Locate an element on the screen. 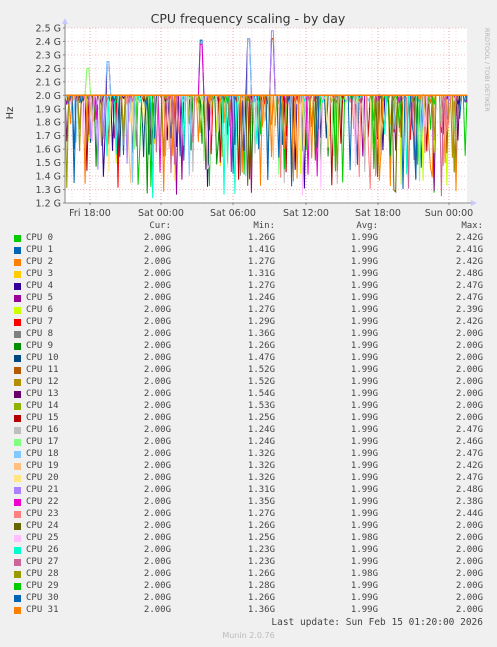  legend-header-max: Max: is located at coordinates (472, 226).